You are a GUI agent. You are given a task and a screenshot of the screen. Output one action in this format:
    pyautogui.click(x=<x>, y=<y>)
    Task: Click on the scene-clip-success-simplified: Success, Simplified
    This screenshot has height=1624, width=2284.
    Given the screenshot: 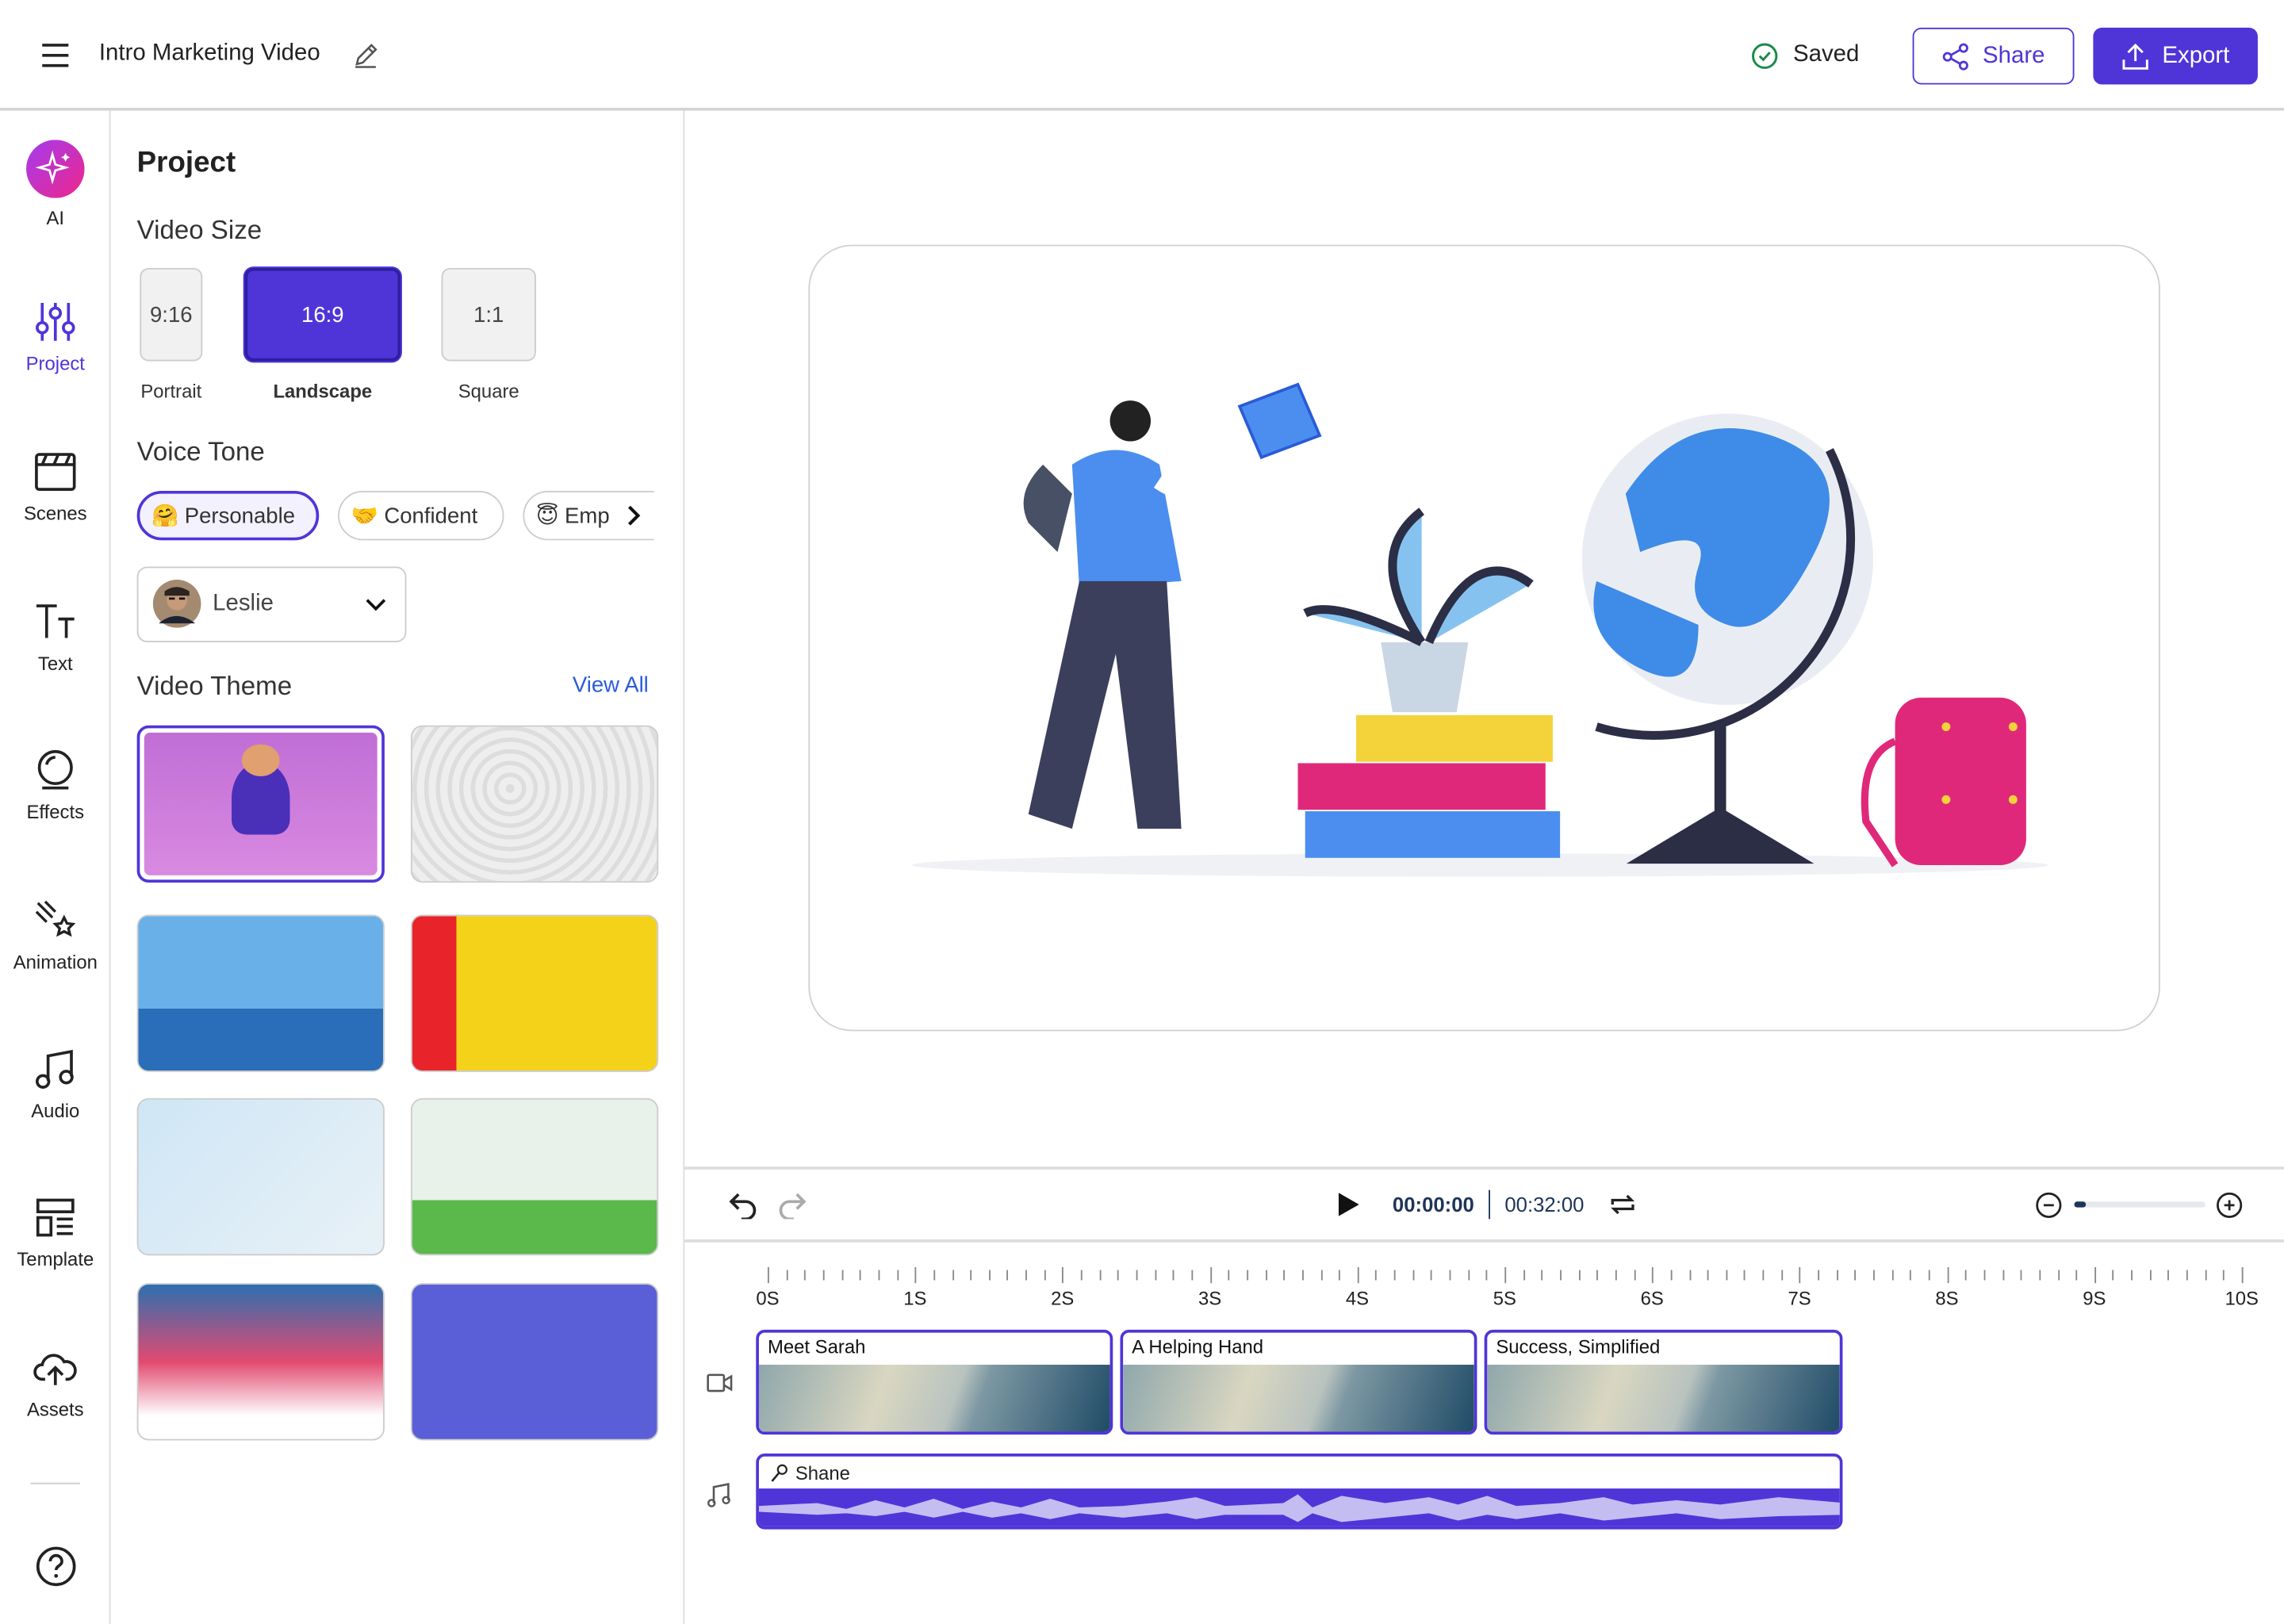 What is the action you would take?
    pyautogui.click(x=1663, y=1382)
    